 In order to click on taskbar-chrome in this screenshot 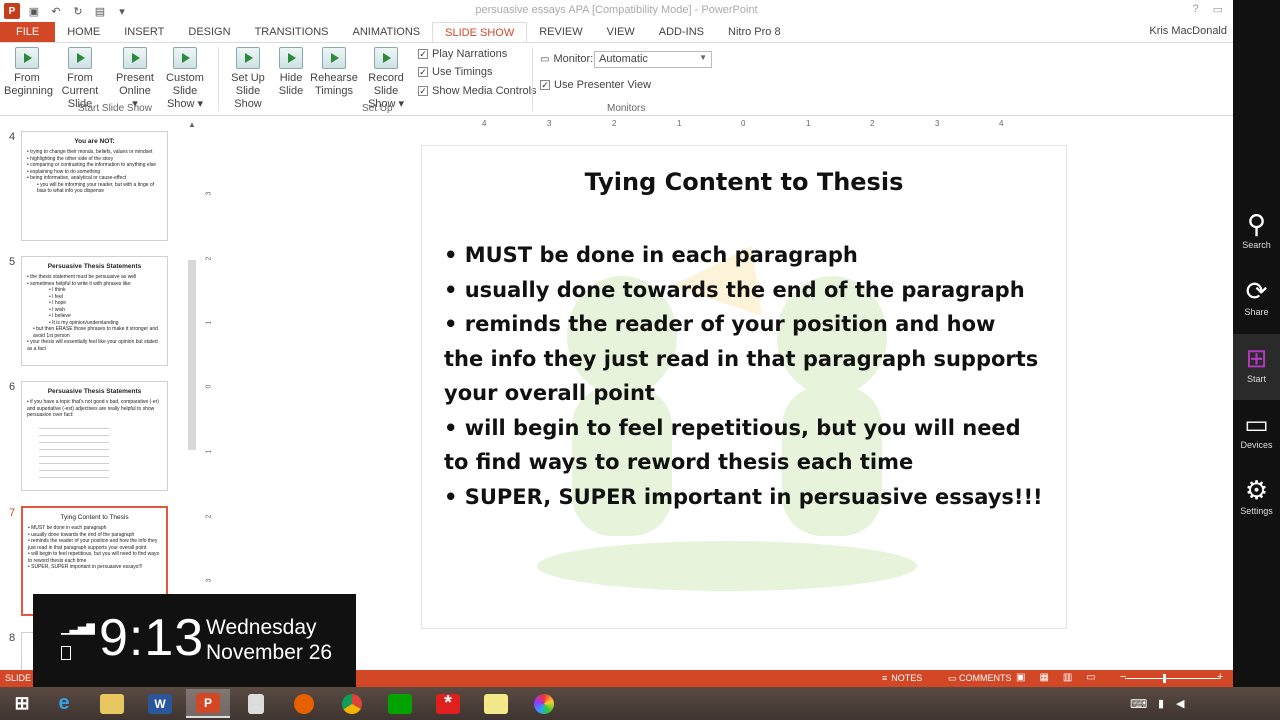, I will do `click(352, 703)`.